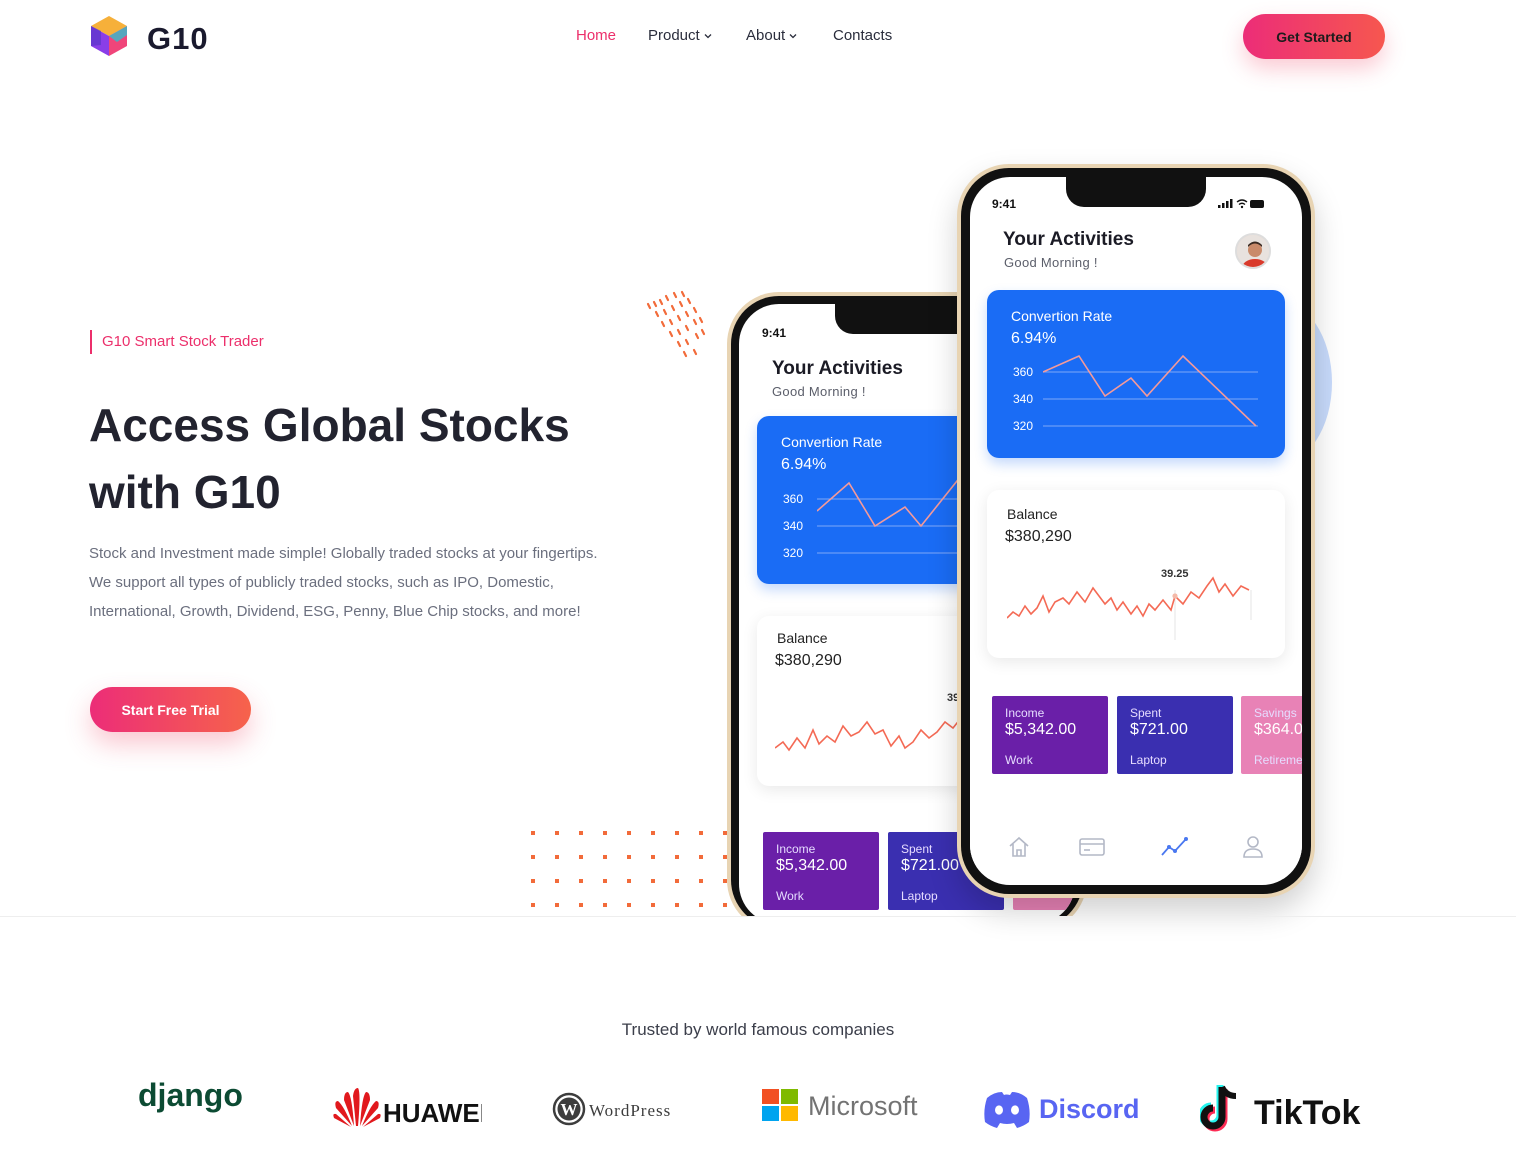 The width and height of the screenshot is (1516, 1165). I want to click on huawei-wordmark: HUAWEI, so click(432, 1113).